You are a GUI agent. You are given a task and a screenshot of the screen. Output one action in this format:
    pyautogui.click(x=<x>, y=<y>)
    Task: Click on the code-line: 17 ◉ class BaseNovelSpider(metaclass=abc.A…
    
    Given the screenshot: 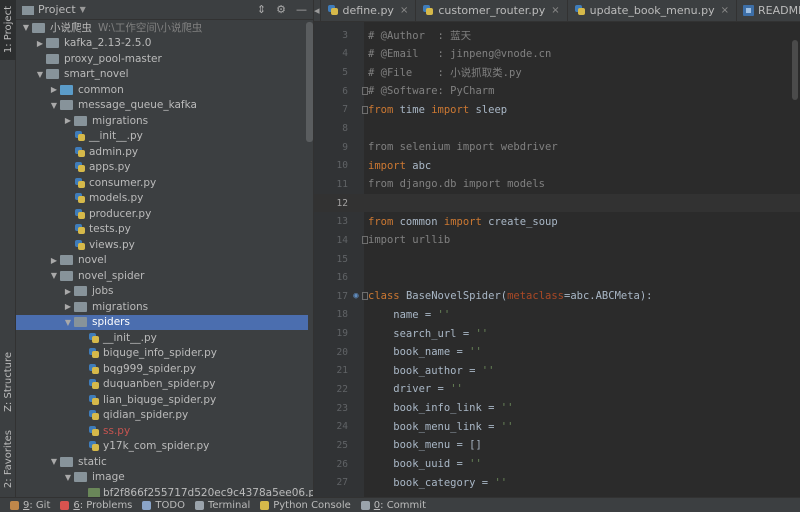 What is the action you would take?
    pyautogui.click(x=557, y=296)
    